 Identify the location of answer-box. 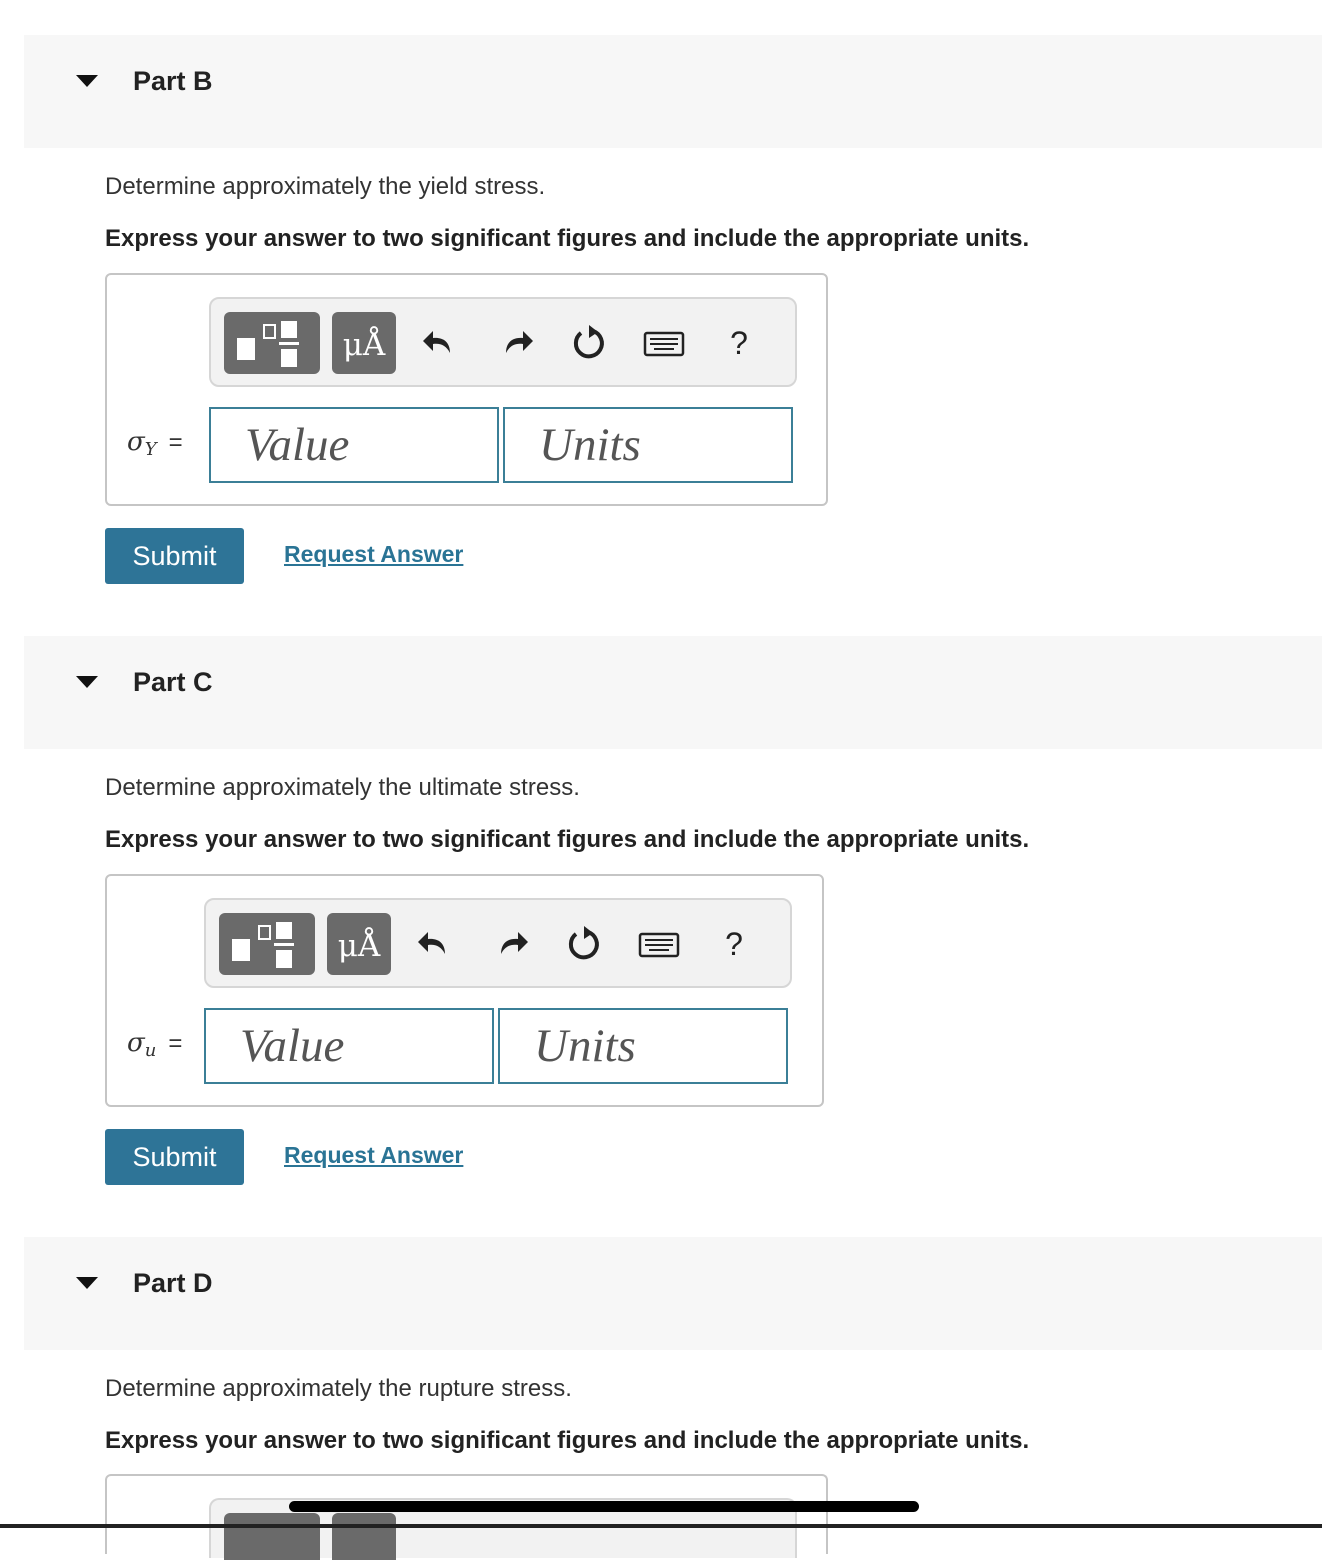
(466, 1517).